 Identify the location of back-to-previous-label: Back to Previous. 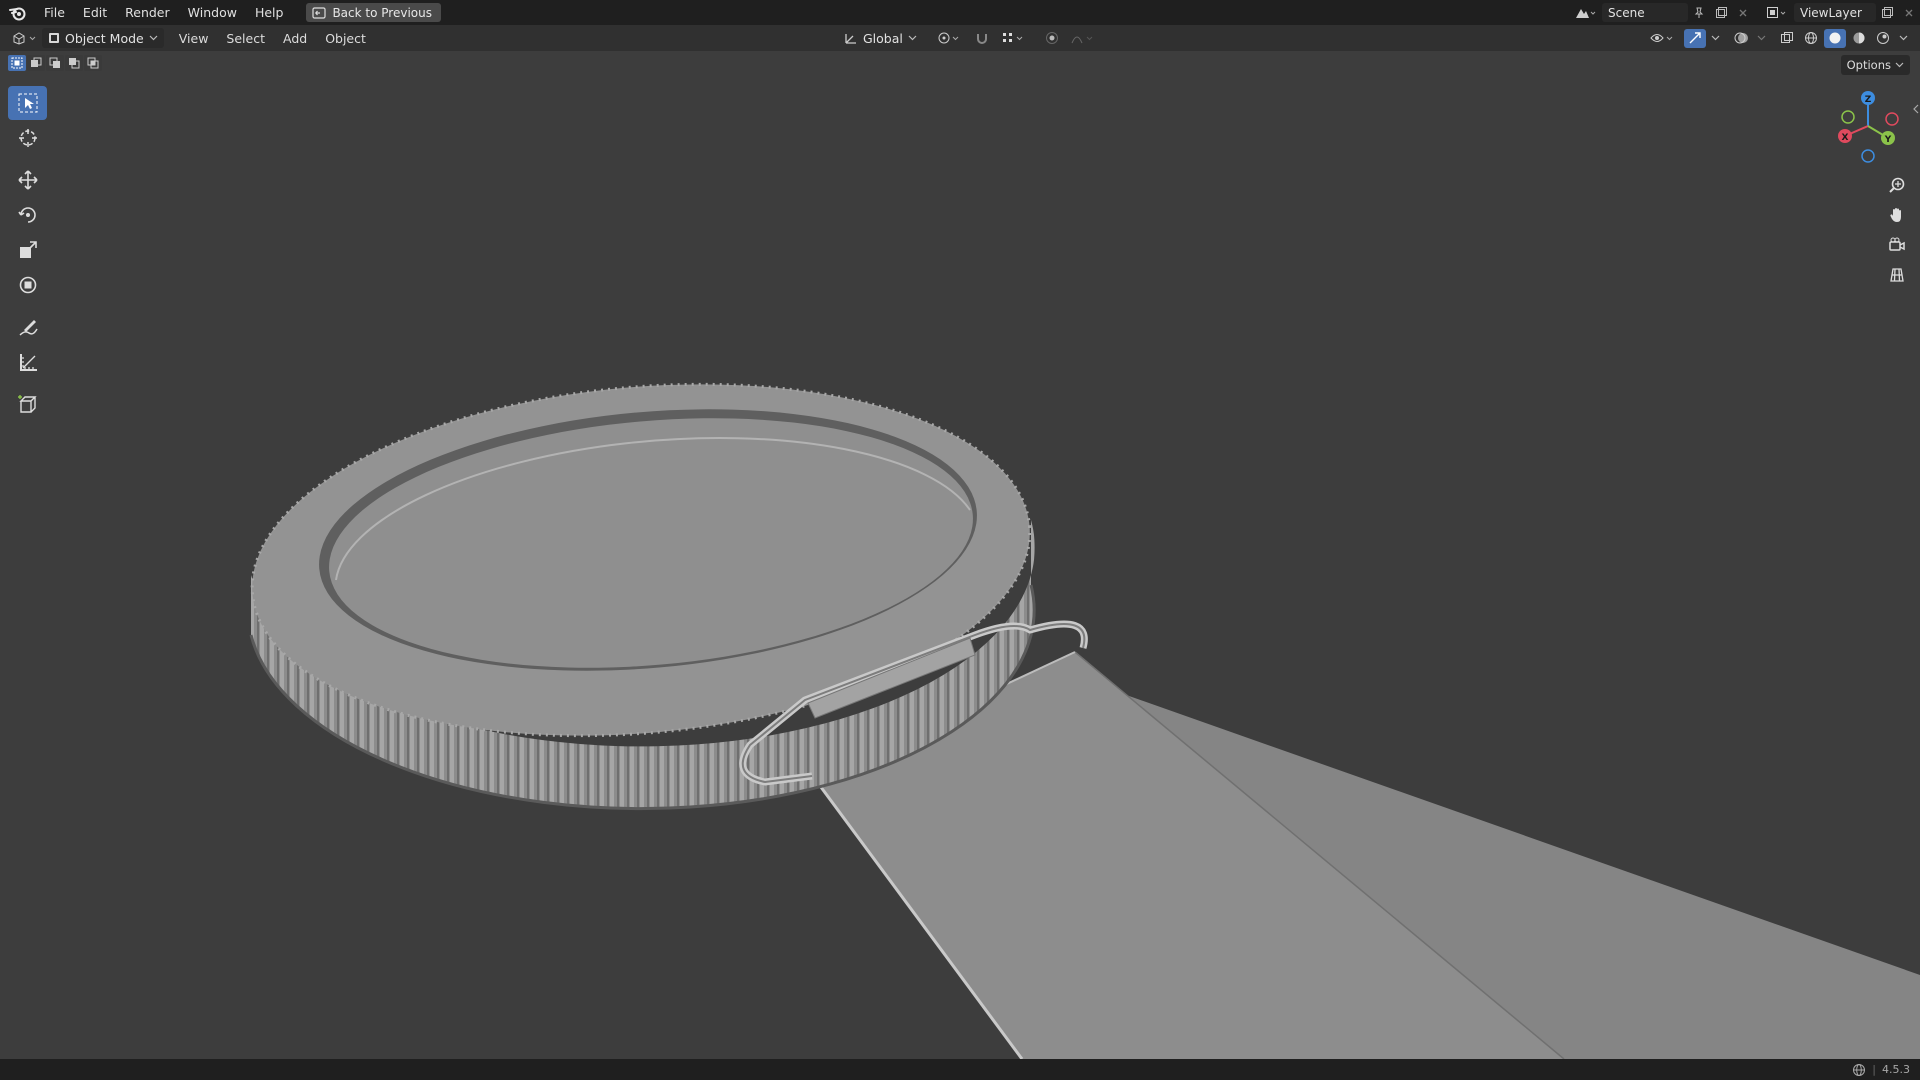
(382, 12).